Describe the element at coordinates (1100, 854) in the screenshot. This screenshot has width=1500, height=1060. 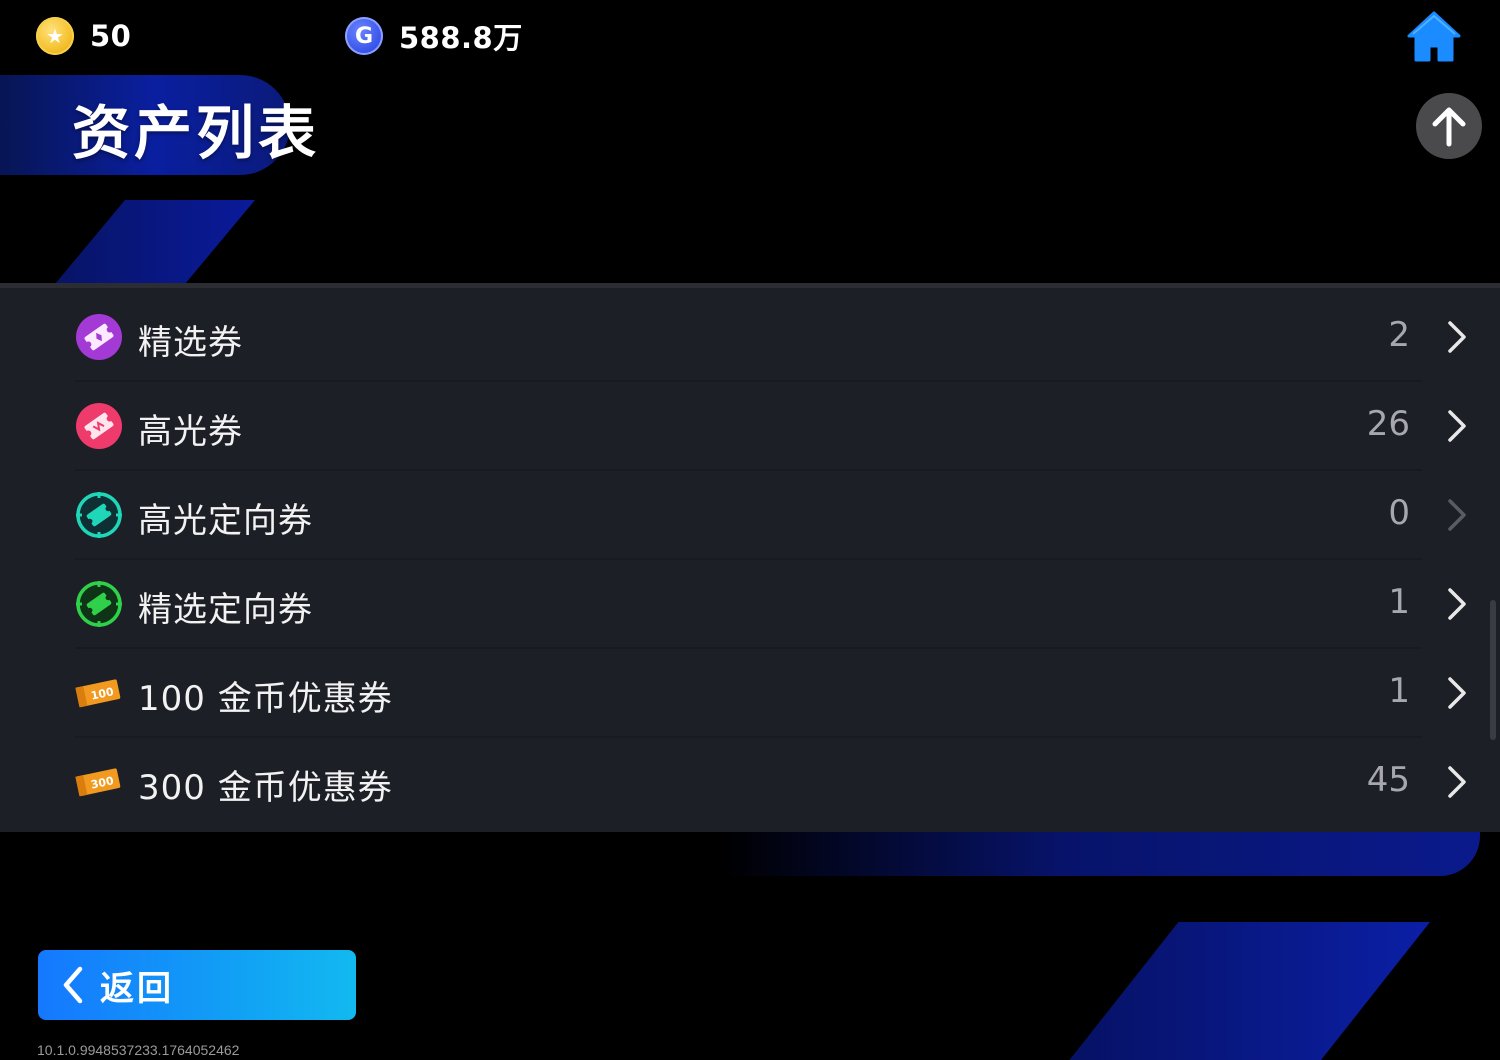
I see `band-decoration-bottom` at that location.